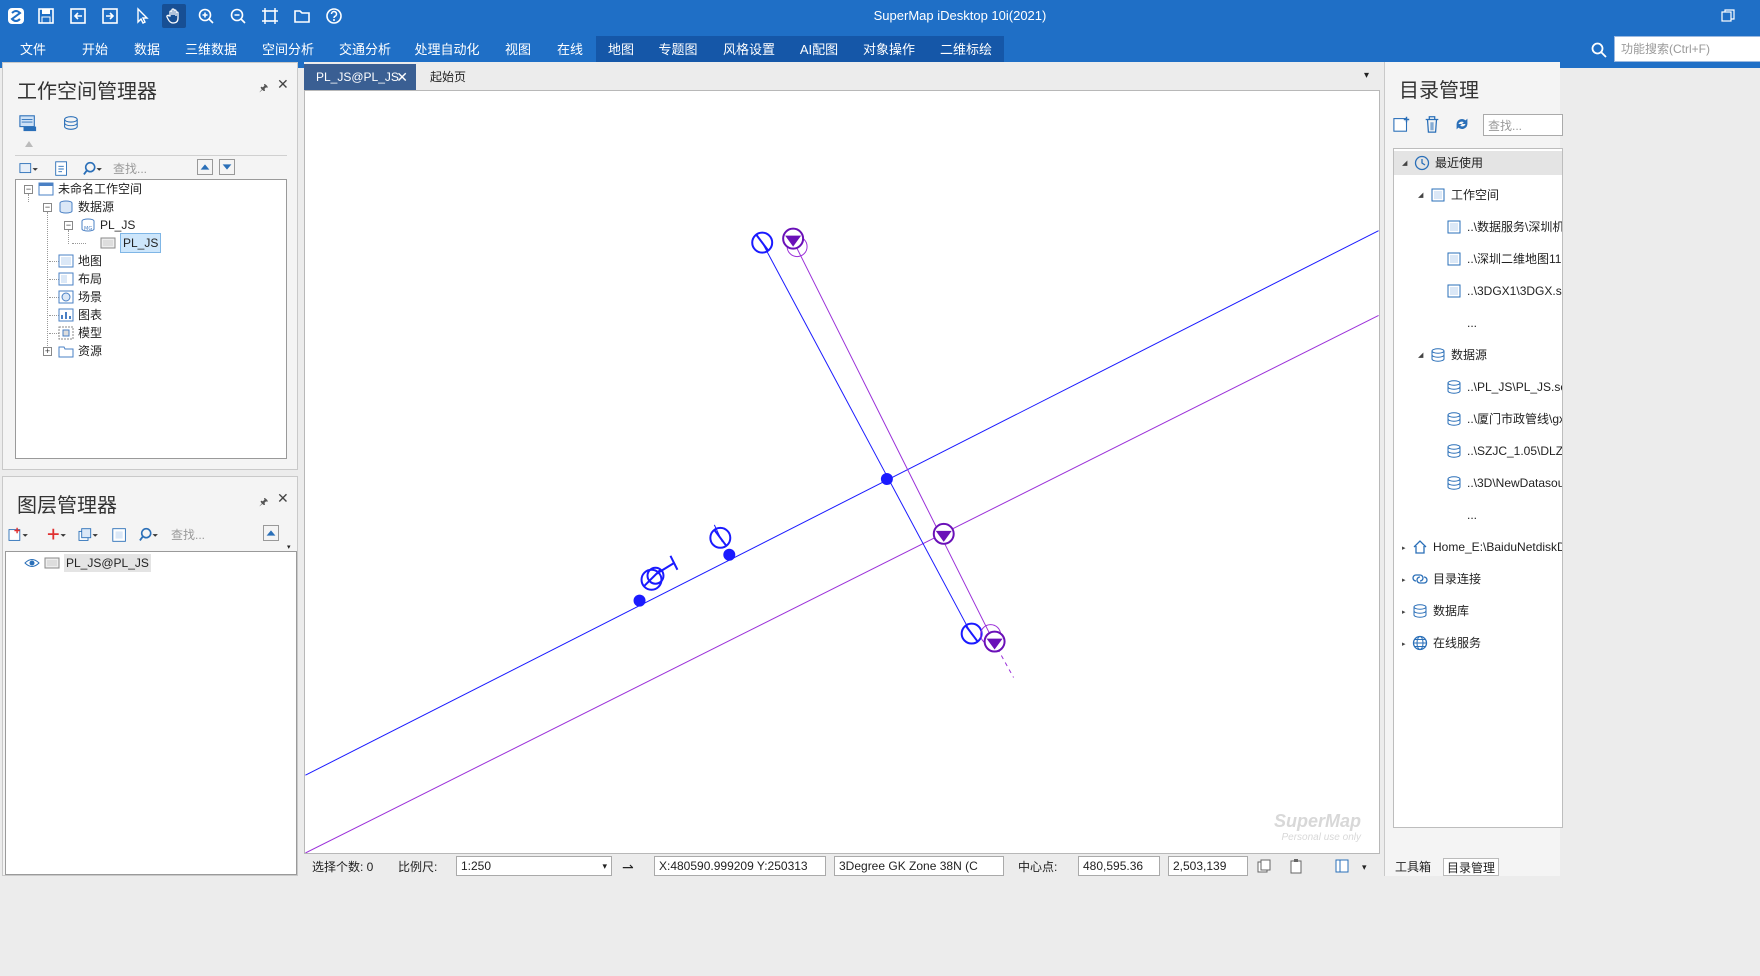 This screenshot has width=1760, height=976. I want to click on scenes-node: 场景, so click(80, 297).